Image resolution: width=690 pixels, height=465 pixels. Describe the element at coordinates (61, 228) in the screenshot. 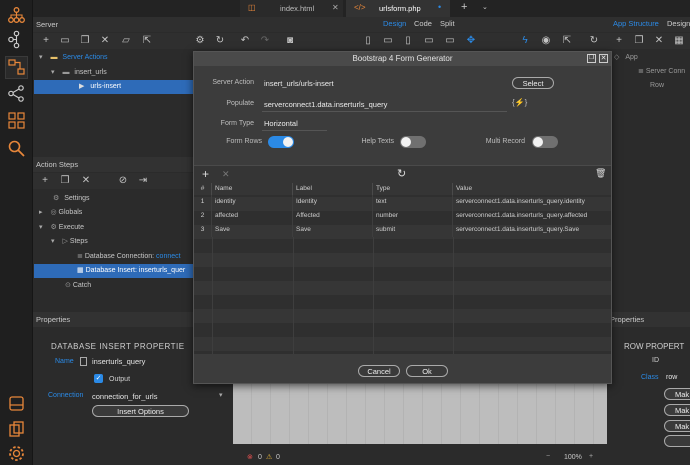

I see `step-execute: ▾ ⚙ Execute` at that location.